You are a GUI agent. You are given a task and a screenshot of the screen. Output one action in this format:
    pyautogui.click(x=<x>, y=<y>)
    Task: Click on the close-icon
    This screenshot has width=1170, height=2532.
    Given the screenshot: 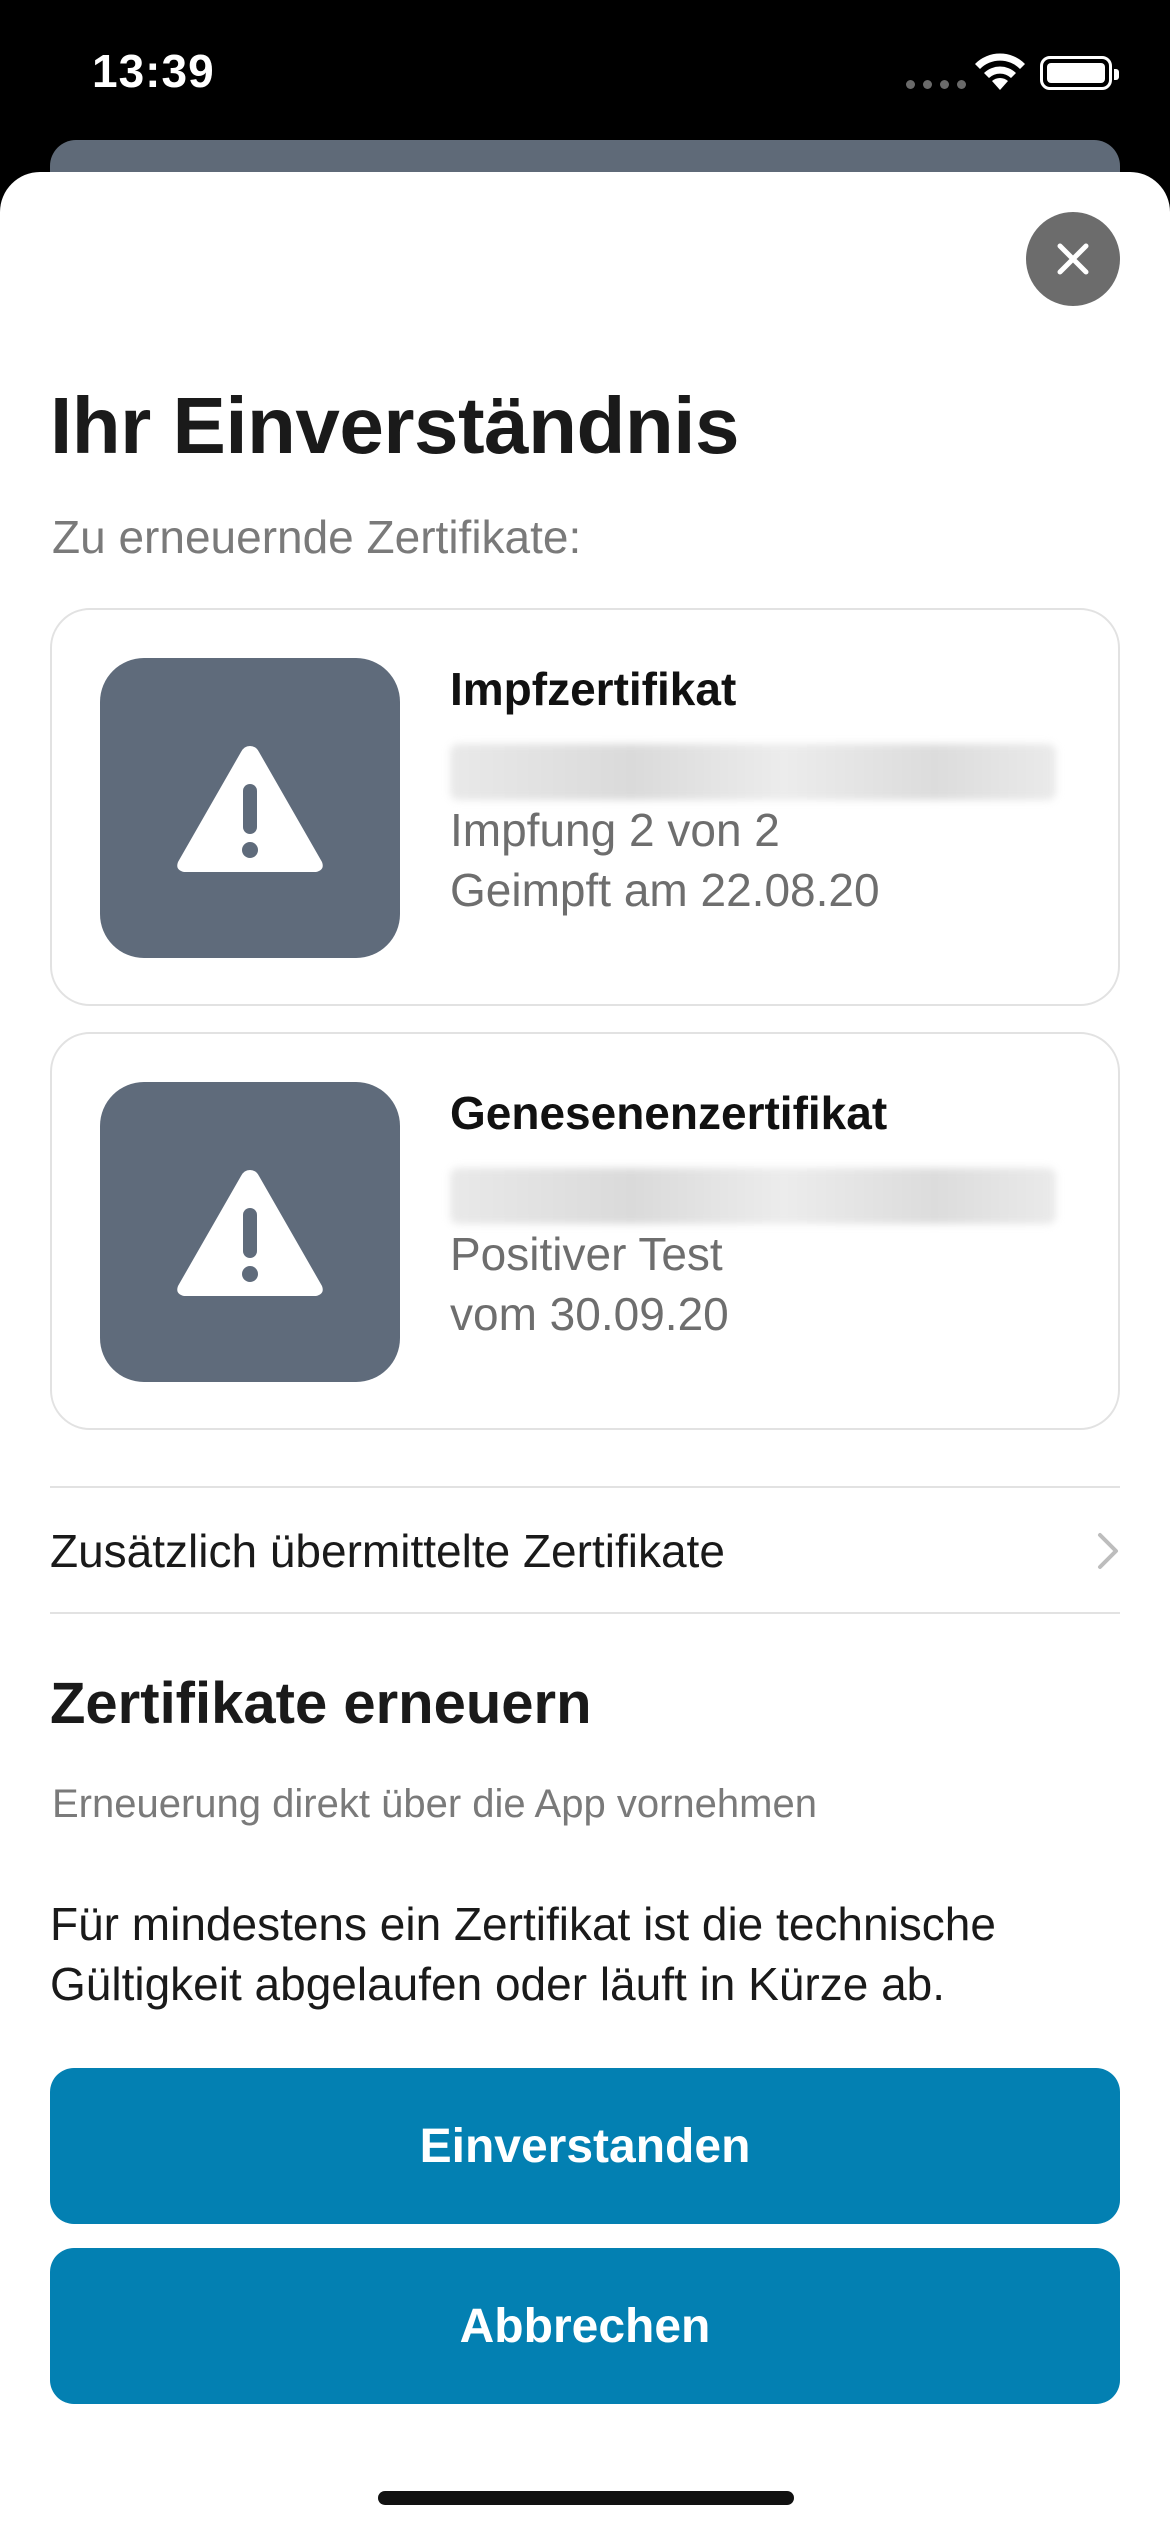 What is the action you would take?
    pyautogui.click(x=1073, y=259)
    